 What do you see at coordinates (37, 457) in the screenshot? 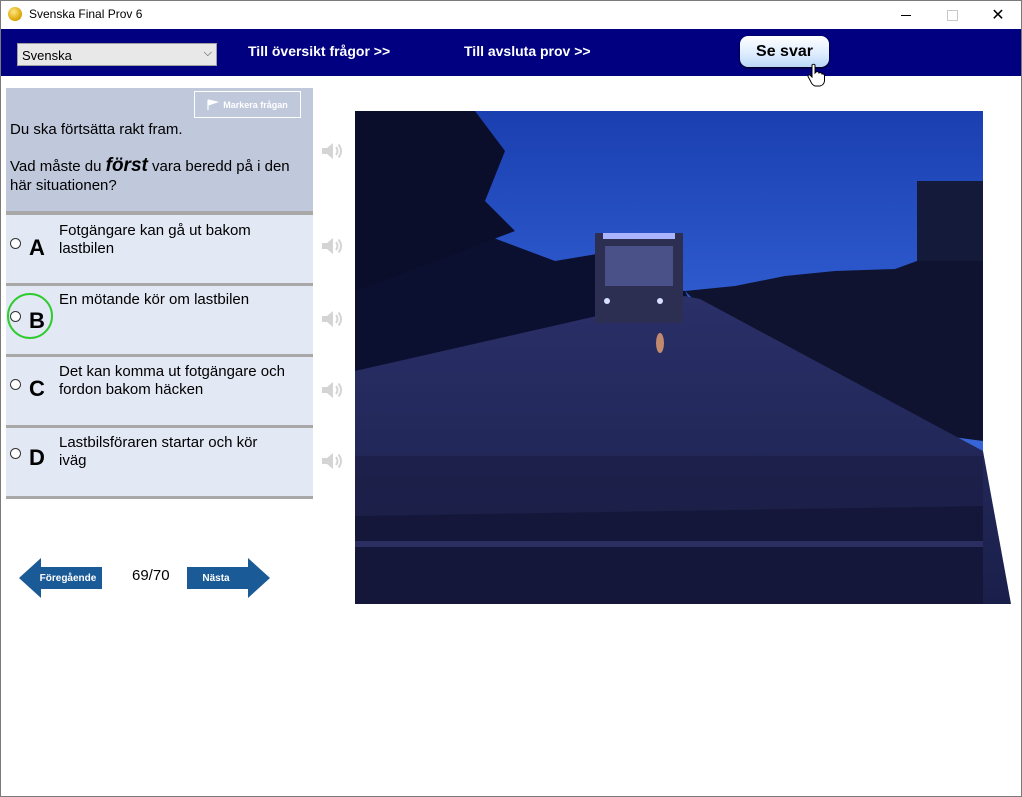
I see `answer-d-letter: D` at bounding box center [37, 457].